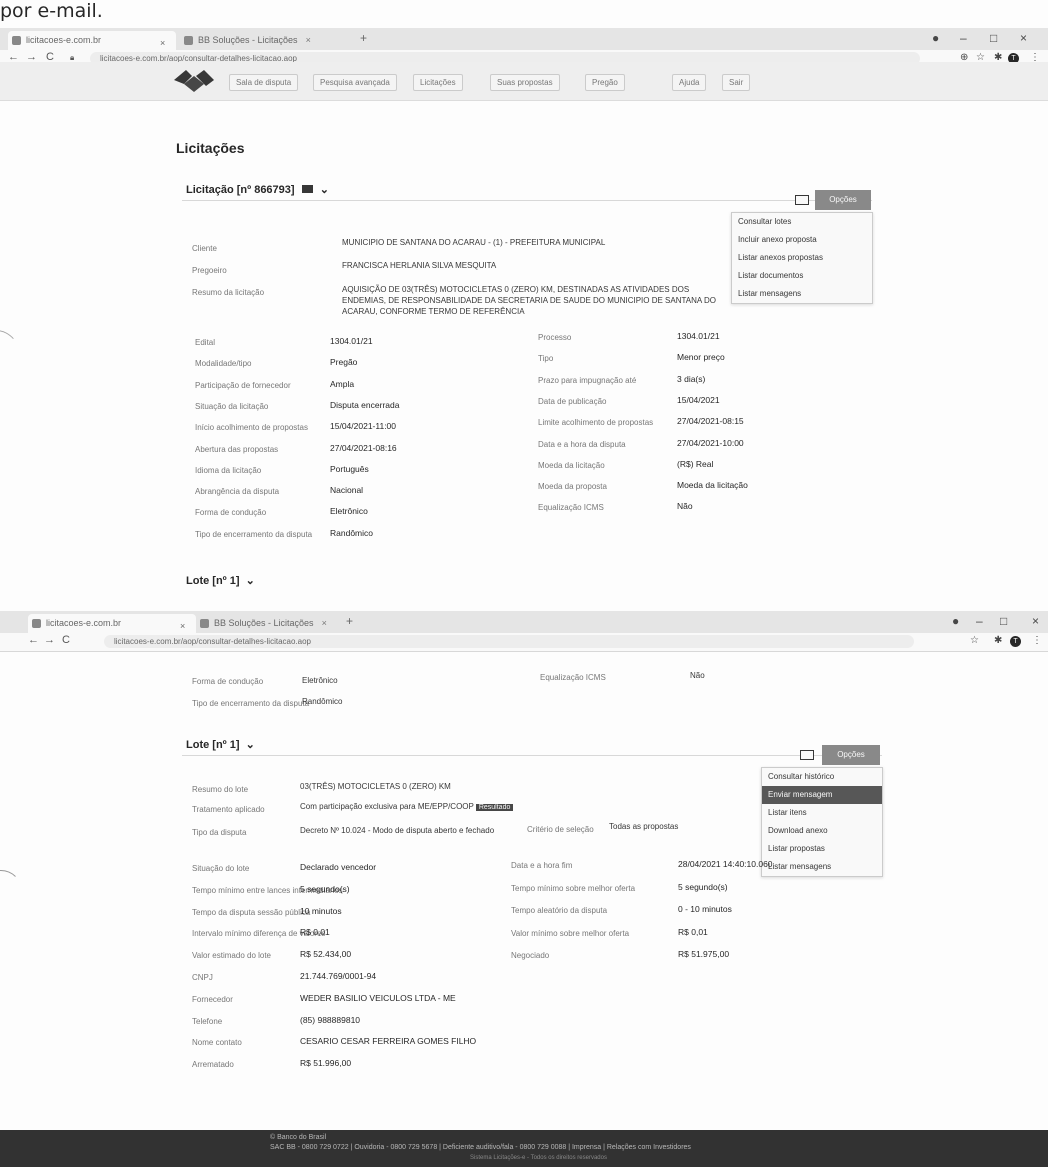 The height and width of the screenshot is (1167, 1048). Describe the element at coordinates (363, 447) in the screenshot. I see `field-value: 27/04/2021-08:16` at that location.